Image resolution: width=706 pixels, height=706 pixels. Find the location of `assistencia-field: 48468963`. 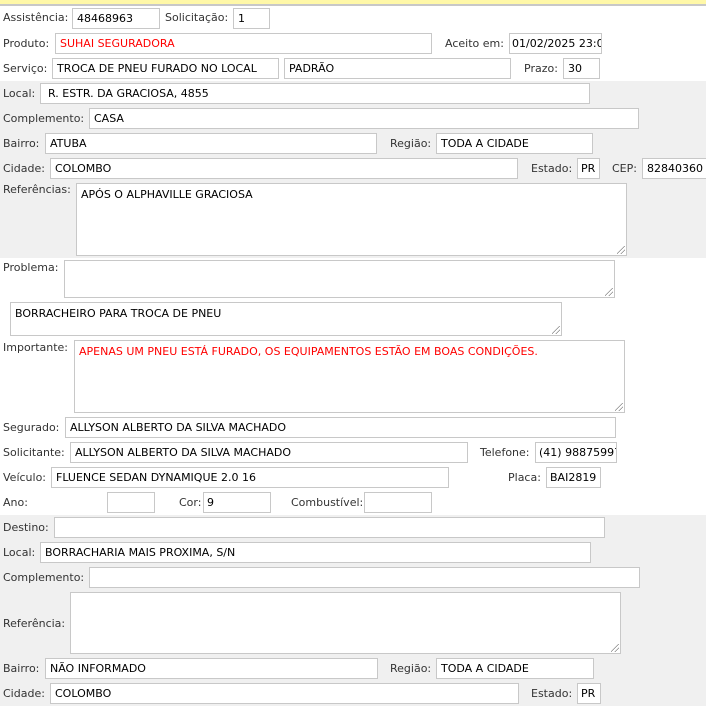

assistencia-field: 48468963 is located at coordinates (116, 18).